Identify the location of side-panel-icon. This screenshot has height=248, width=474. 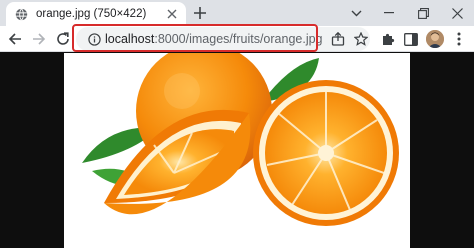
(411, 39).